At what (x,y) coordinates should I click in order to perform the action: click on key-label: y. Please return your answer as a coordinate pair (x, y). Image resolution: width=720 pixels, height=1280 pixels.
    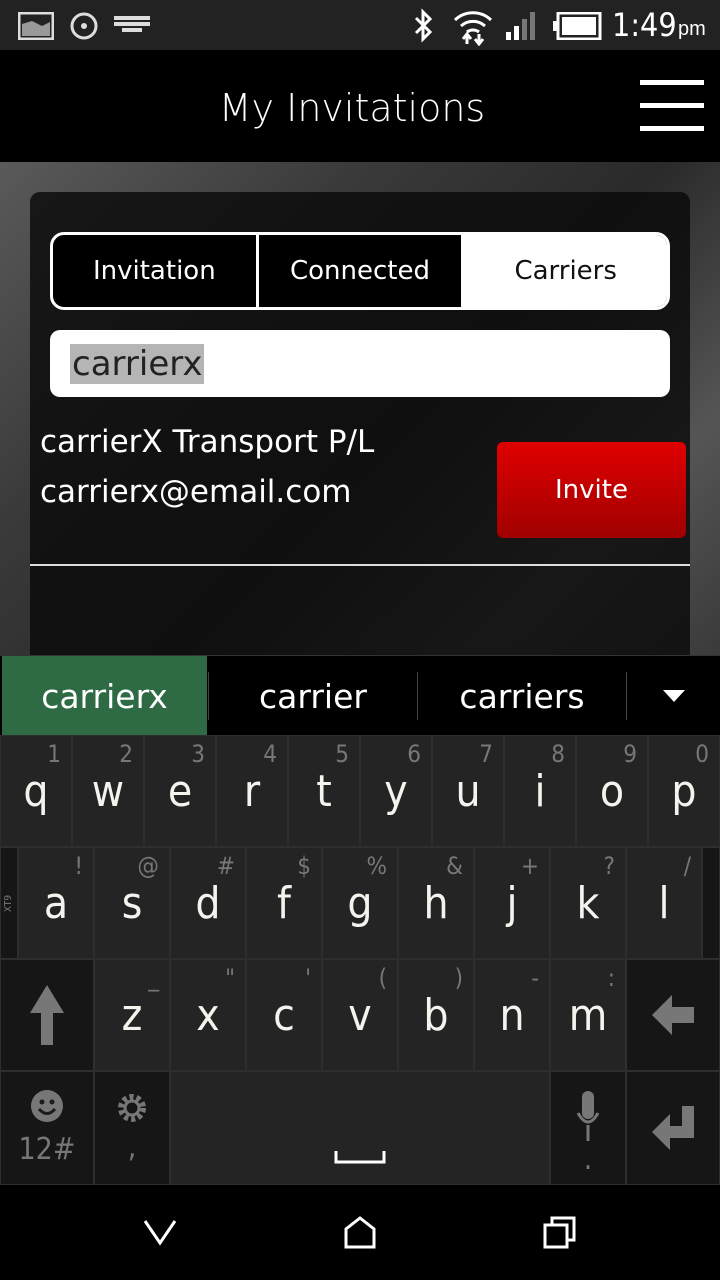
    Looking at the image, I should click on (396, 791).